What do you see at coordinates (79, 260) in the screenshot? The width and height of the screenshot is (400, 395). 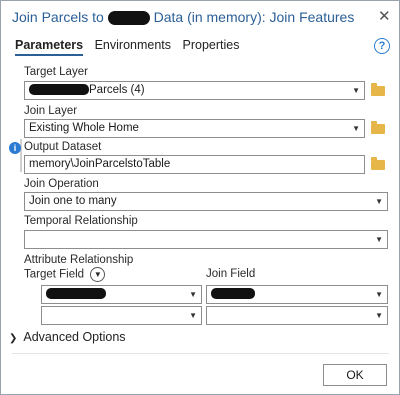 I see `attribute-relationship-label: Attribute Relationship` at bounding box center [79, 260].